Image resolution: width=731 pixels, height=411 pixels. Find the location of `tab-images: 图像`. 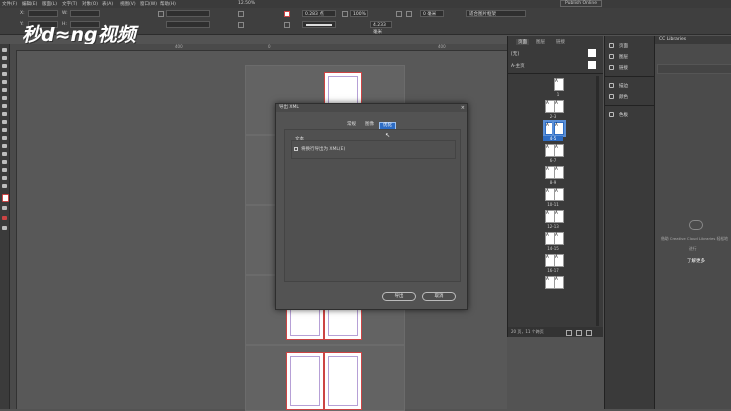

tab-images: 图像 is located at coordinates (369, 125).